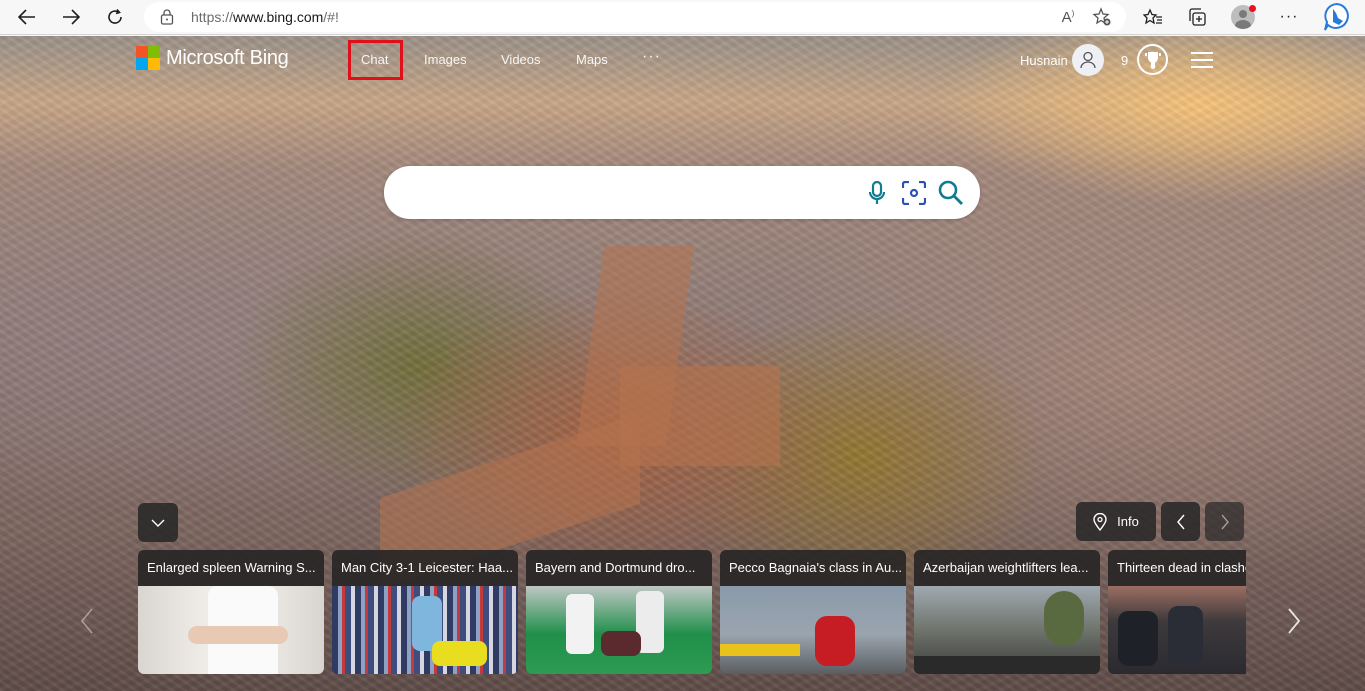 Image resolution: width=1365 pixels, height=691 pixels. I want to click on chevron-down-icon, so click(158, 523).